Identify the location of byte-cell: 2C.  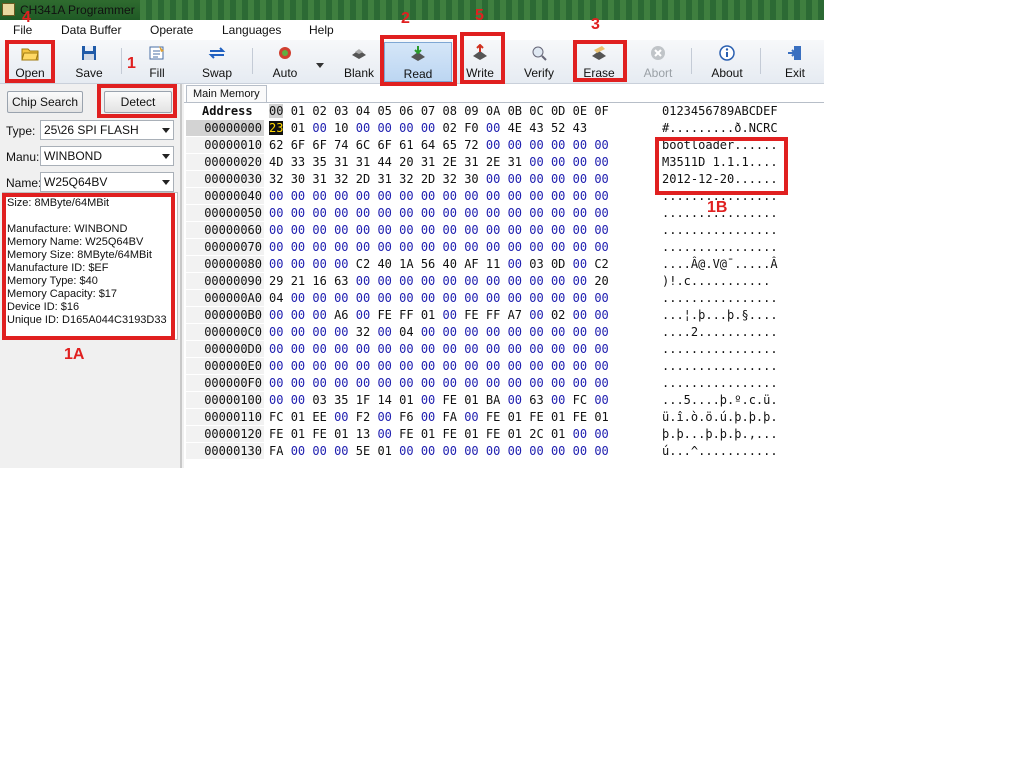
(536, 434).